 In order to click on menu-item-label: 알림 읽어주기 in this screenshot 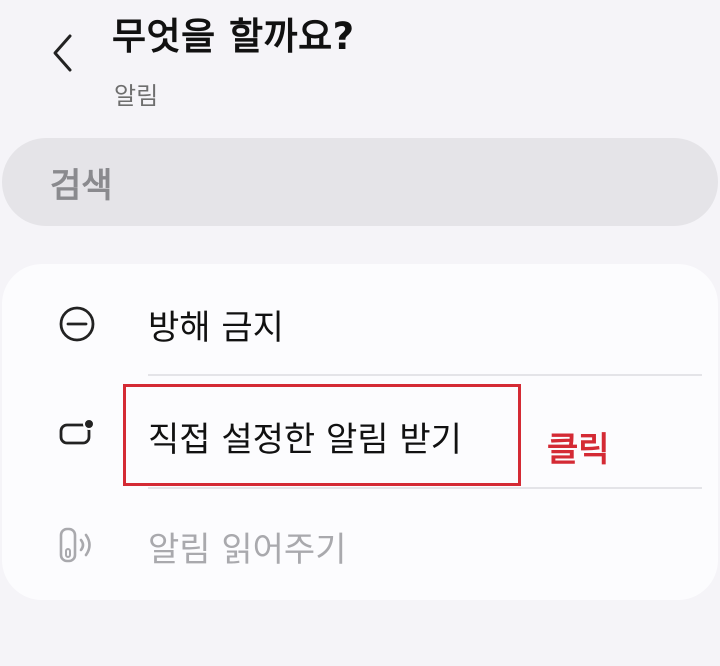, I will do `click(247, 550)`.